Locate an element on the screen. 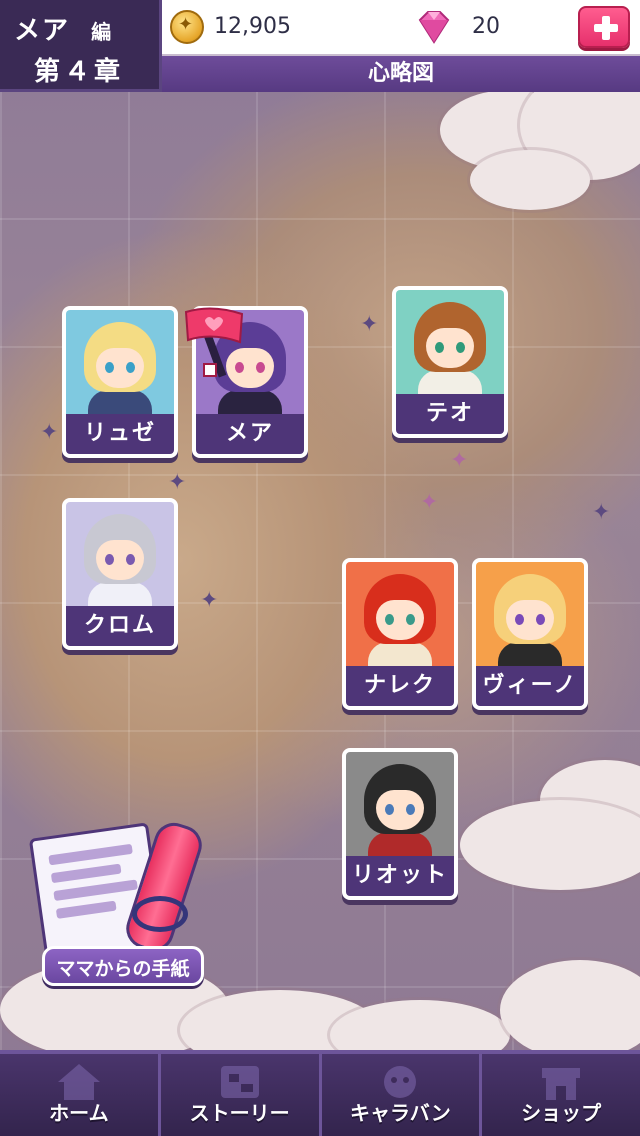 The height and width of the screenshot is (1136, 640). gem-icon is located at coordinates (434, 27).